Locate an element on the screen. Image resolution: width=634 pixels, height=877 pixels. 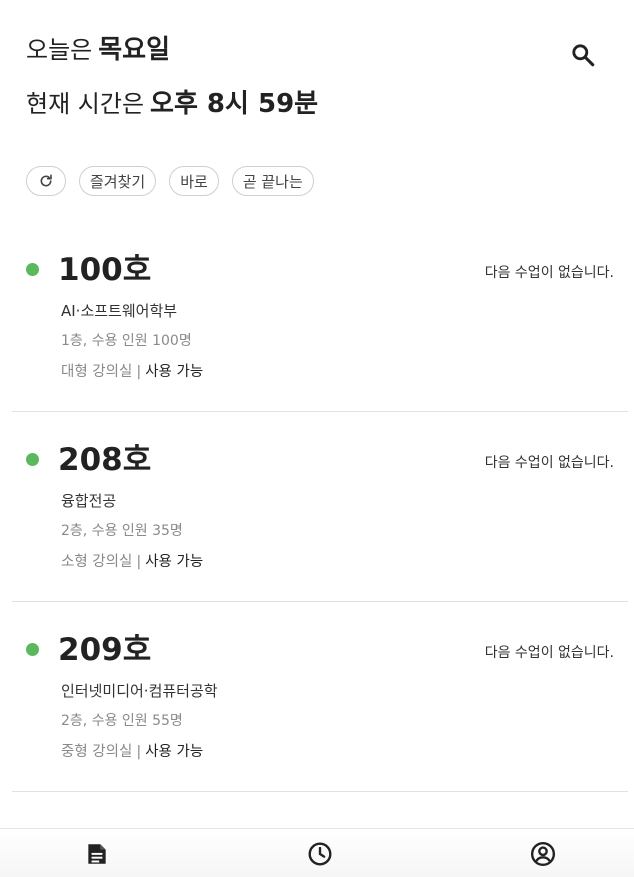
room-type: 소형 강의실 is located at coordinates (97, 562).